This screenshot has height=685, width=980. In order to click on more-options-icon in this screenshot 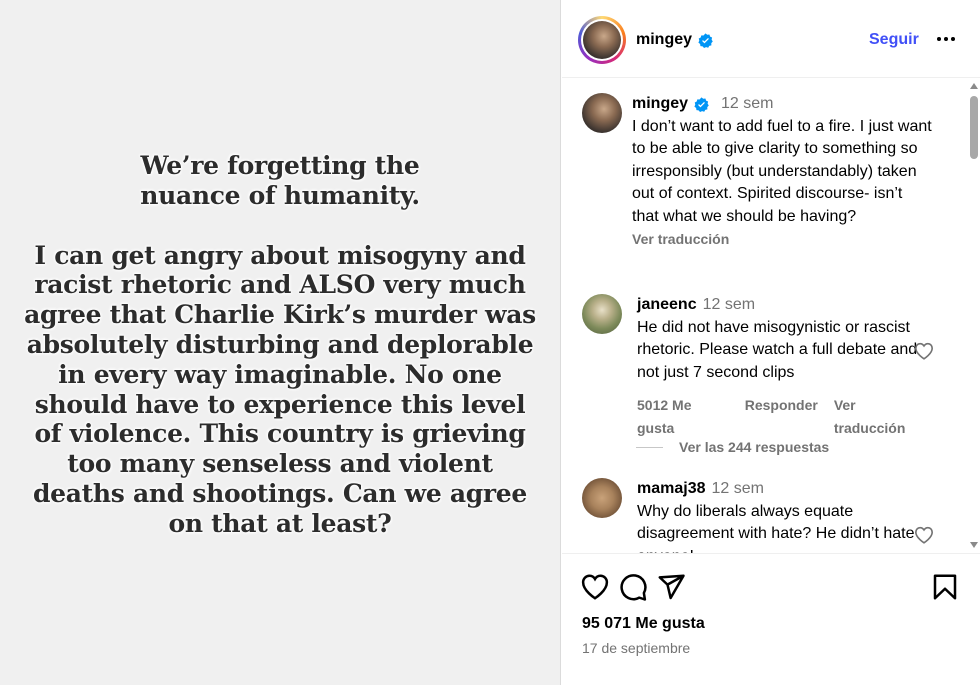, I will do `click(946, 39)`.